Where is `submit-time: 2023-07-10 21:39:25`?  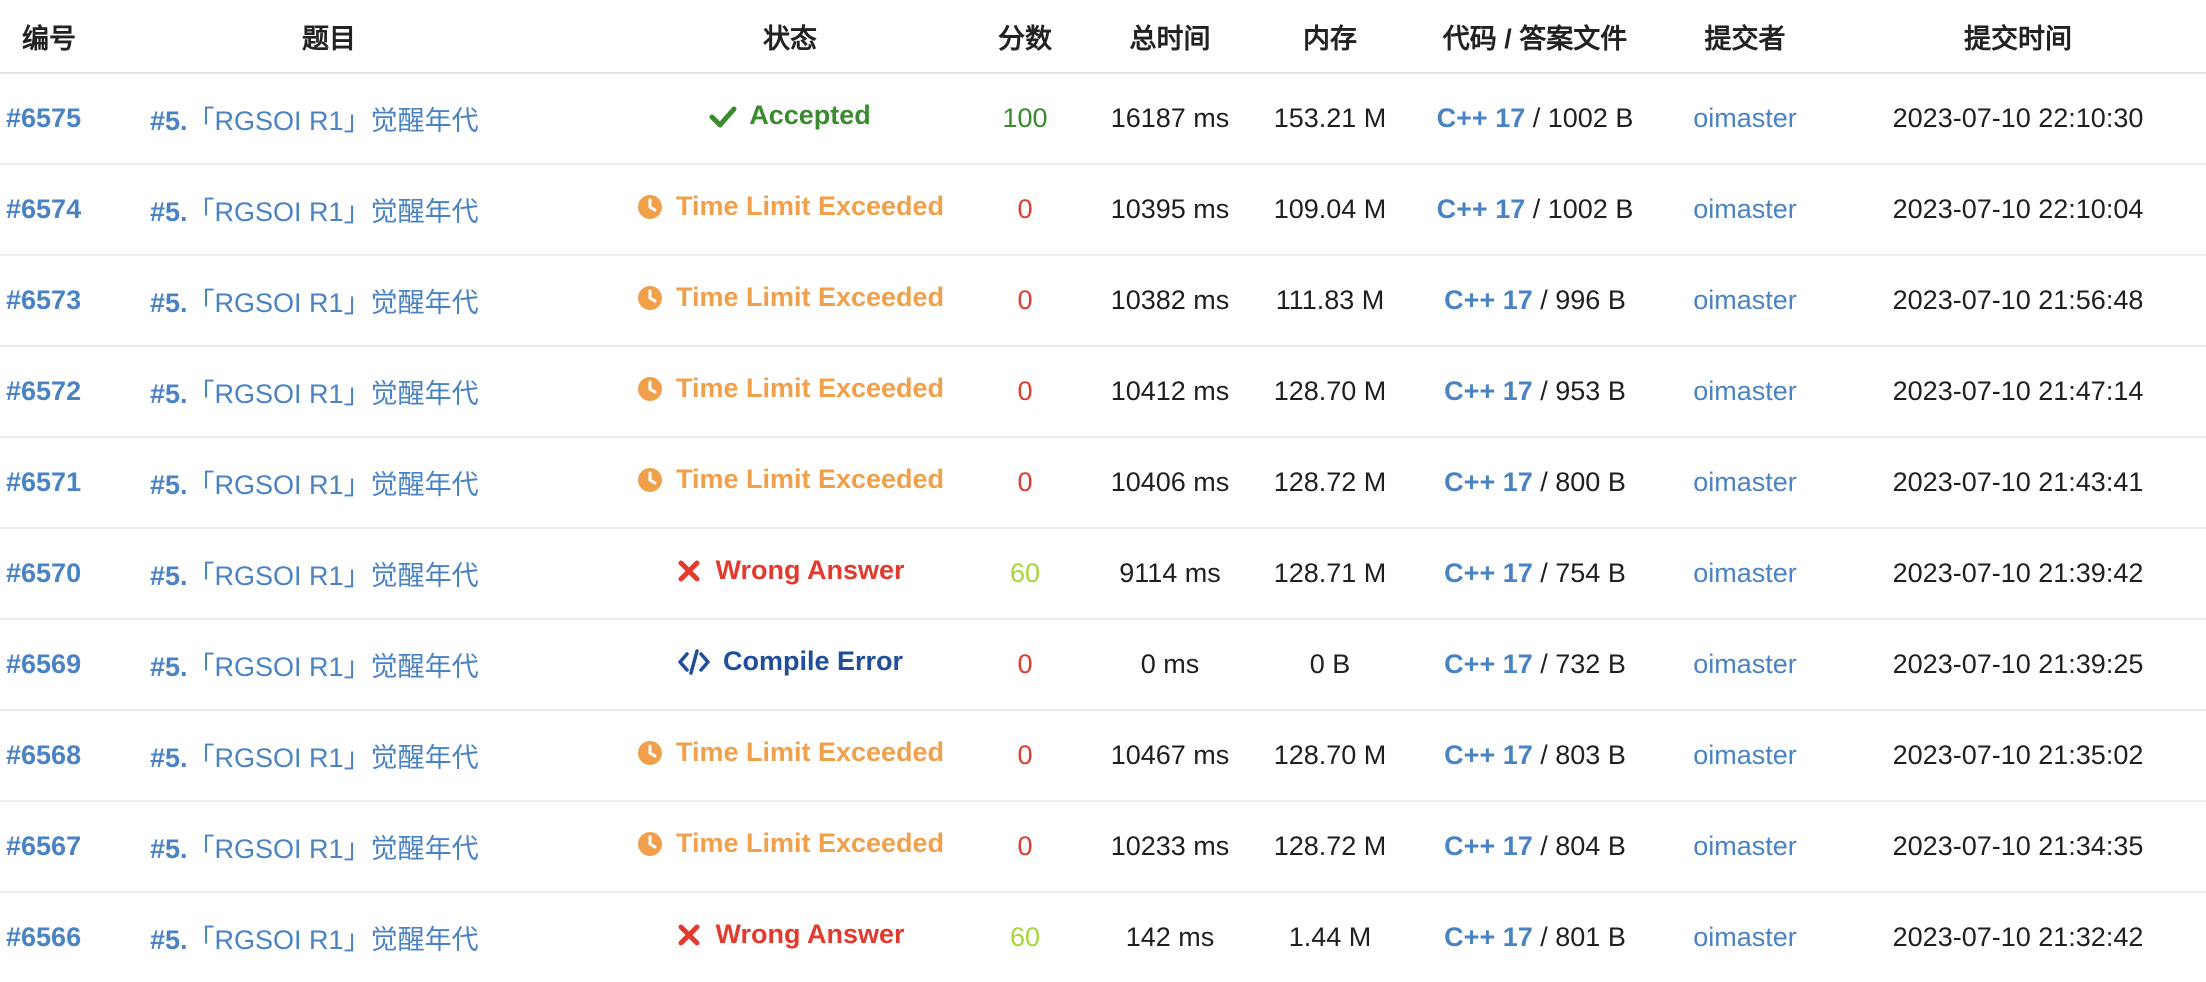 submit-time: 2023-07-10 21:39:25 is located at coordinates (2018, 664).